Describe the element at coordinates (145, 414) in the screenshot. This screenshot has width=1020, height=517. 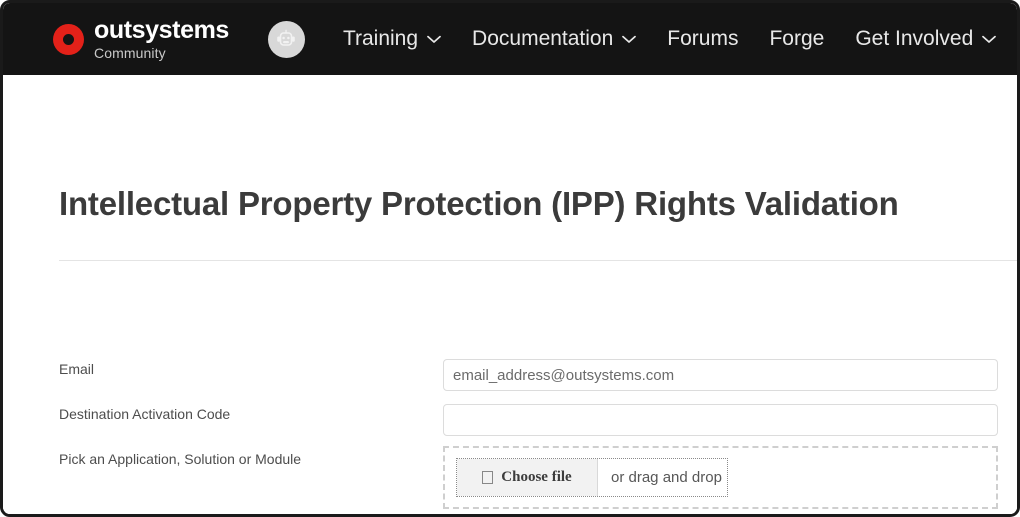
I see `activation-code-label: Destination Activation Code` at that location.